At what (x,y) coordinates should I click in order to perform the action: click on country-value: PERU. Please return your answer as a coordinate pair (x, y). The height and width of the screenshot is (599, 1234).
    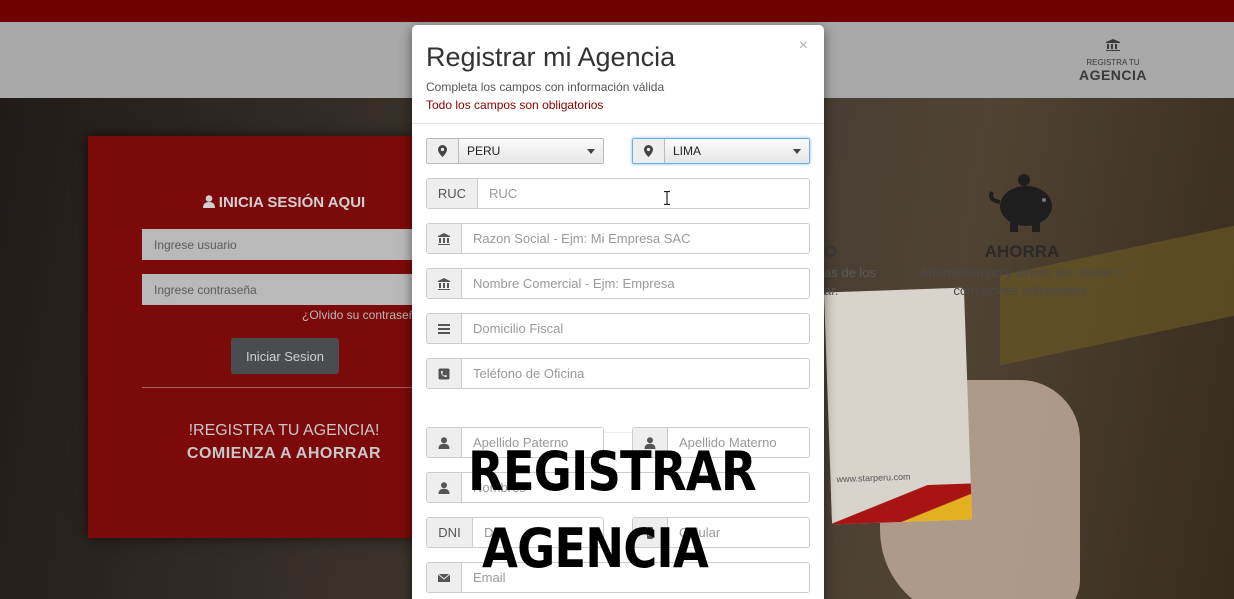
    Looking at the image, I should click on (484, 151).